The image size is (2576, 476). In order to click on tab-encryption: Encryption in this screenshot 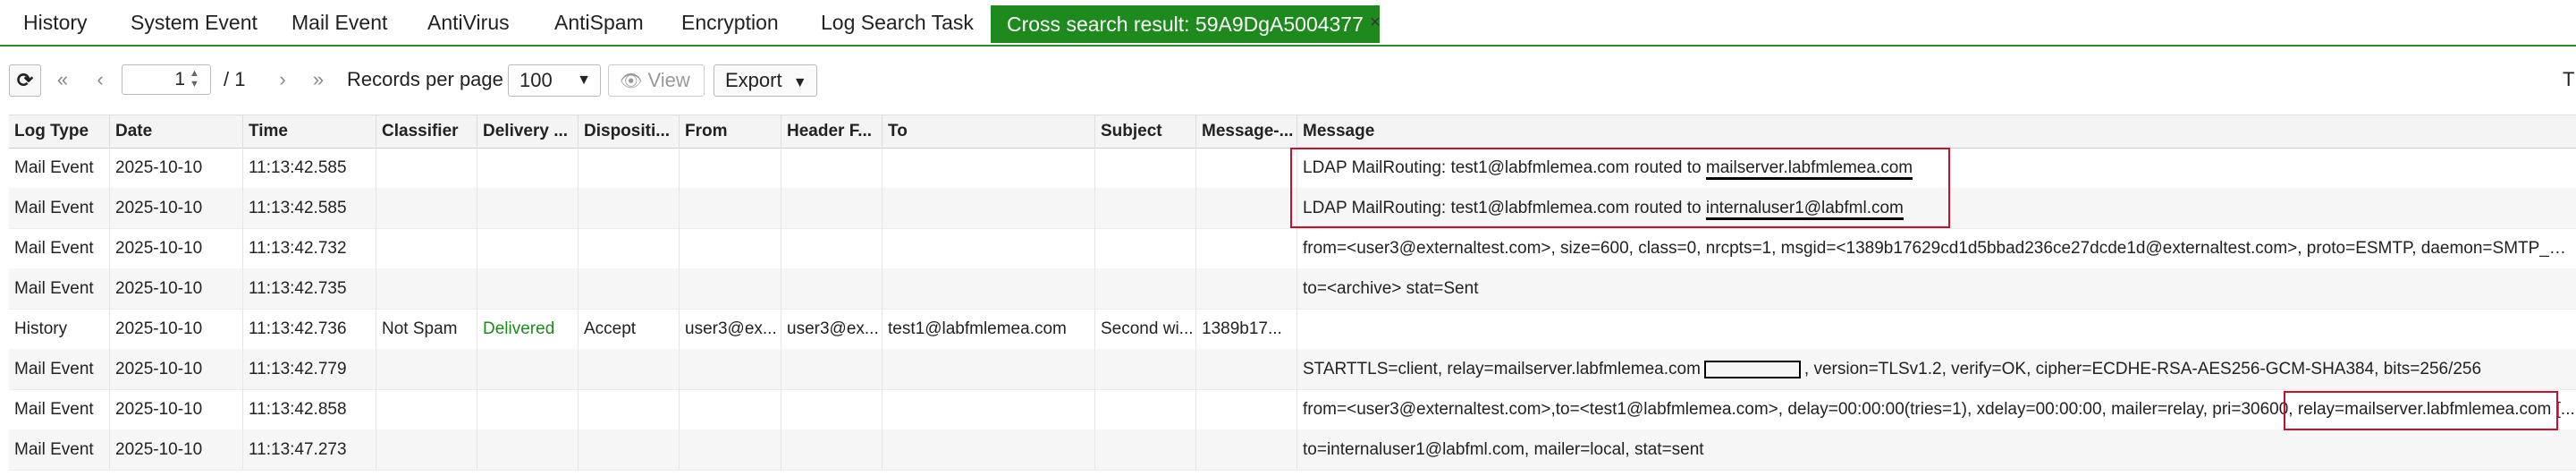, I will do `click(730, 22)`.